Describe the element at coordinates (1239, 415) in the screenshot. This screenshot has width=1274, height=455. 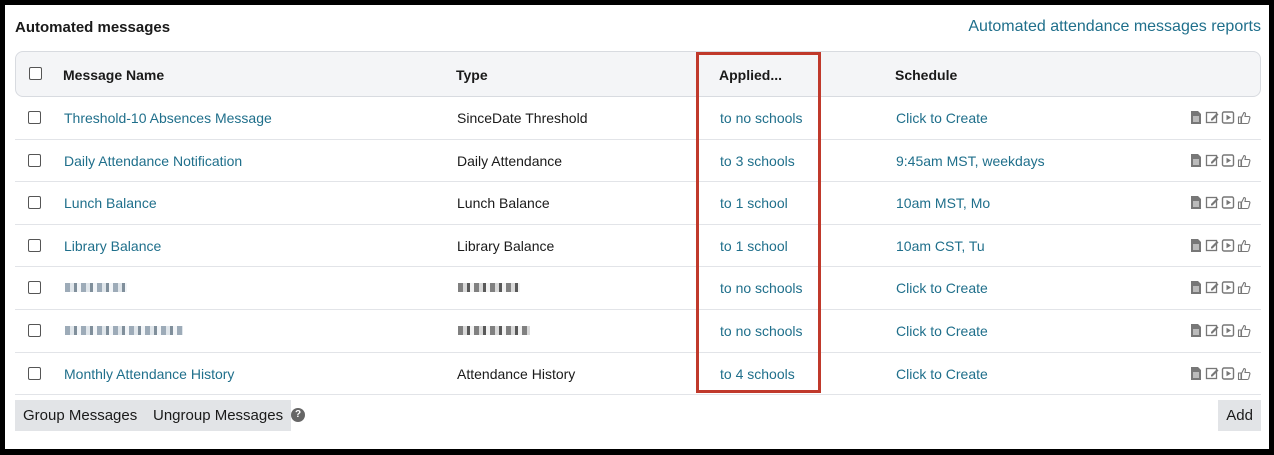
I see `add-button: Add` at that location.